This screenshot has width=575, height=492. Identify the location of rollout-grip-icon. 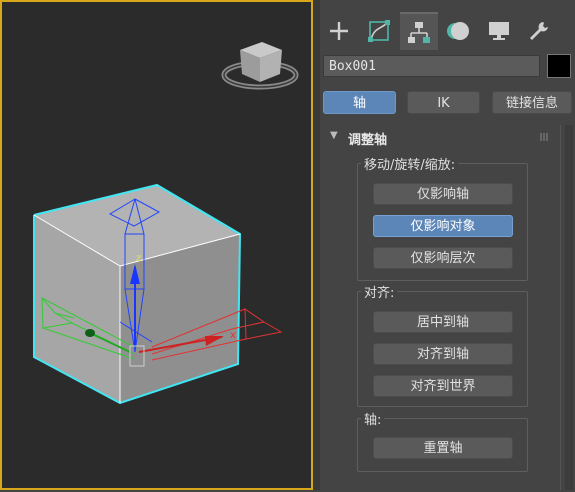
(544, 137).